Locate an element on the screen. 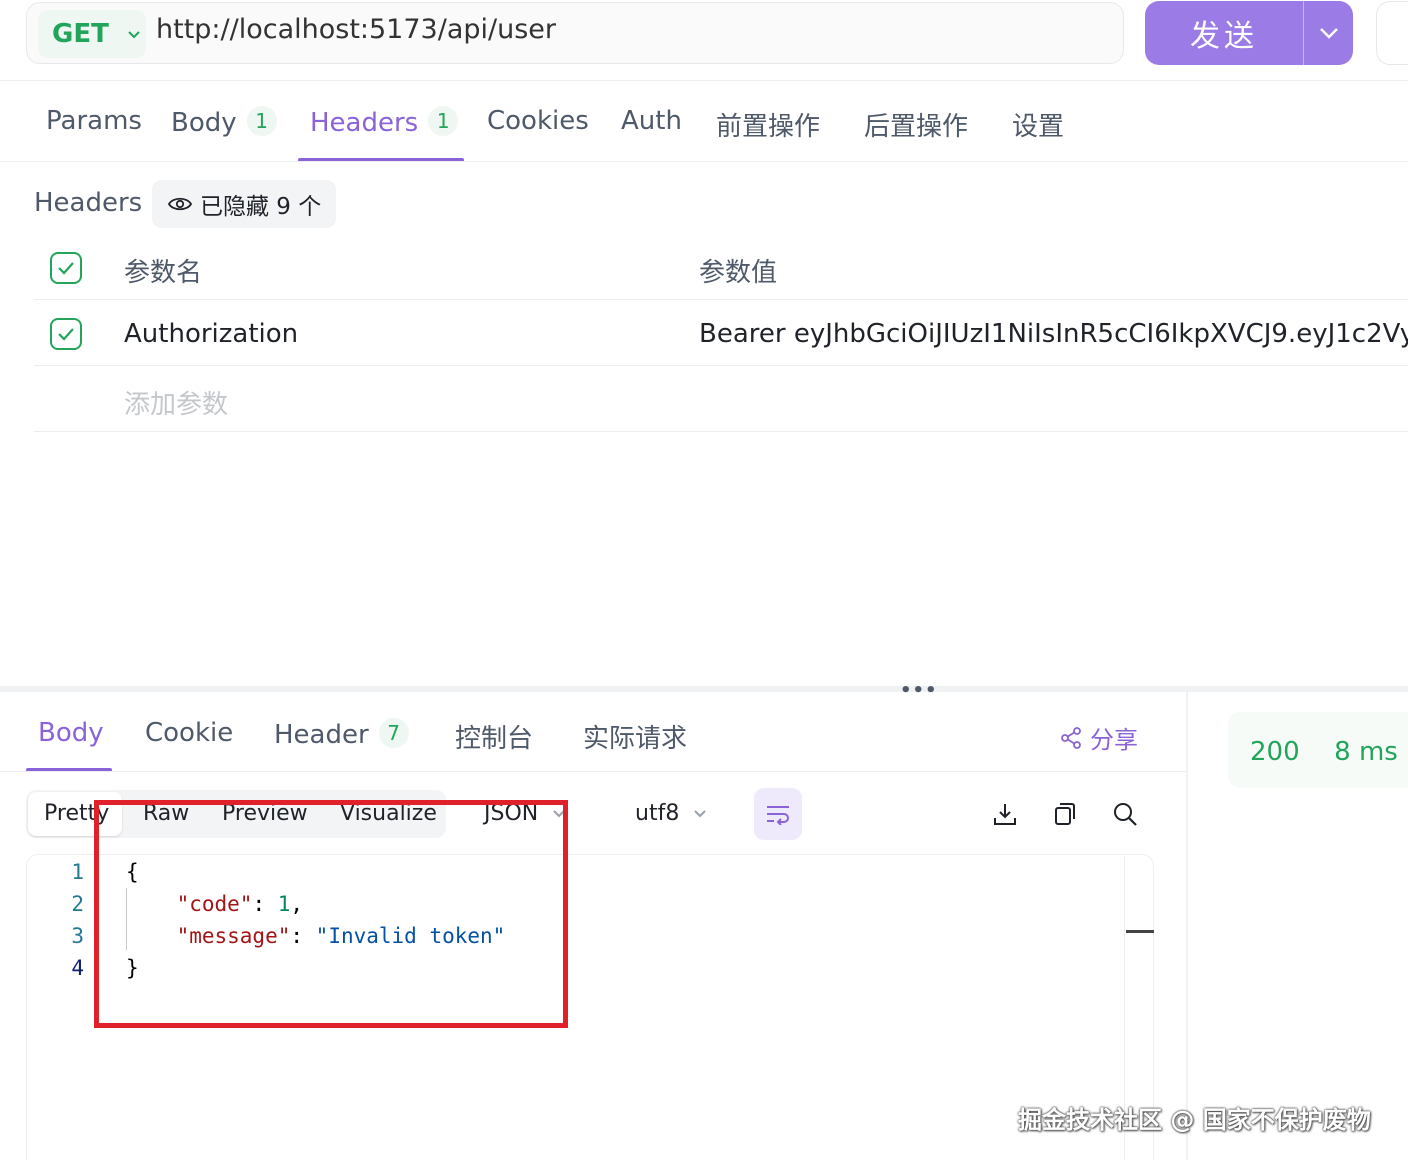 This screenshot has width=1408, height=1160. status-code: 200 is located at coordinates (1275, 752).